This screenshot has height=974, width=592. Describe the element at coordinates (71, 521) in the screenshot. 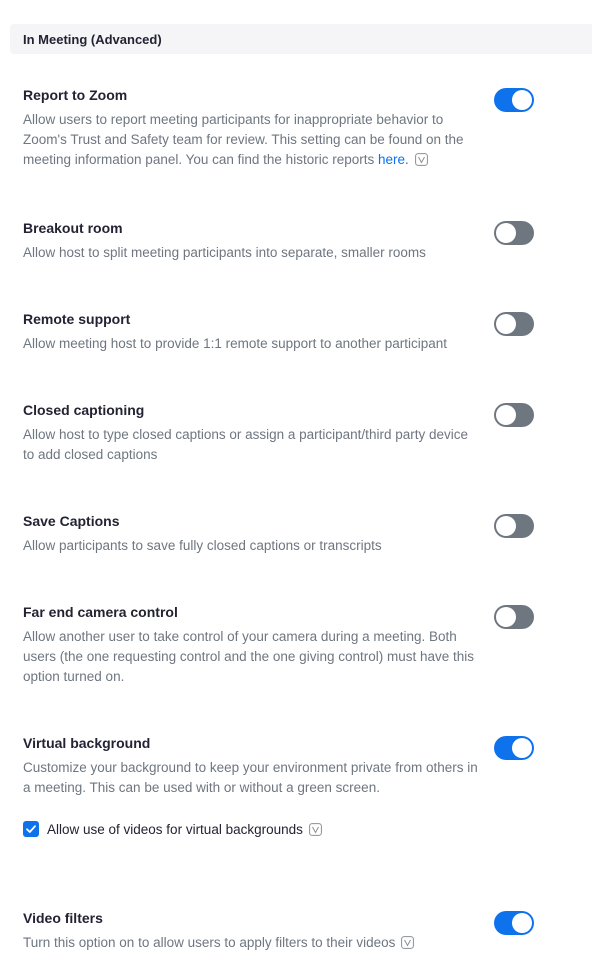

I see `setting-title: Save Captions` at that location.